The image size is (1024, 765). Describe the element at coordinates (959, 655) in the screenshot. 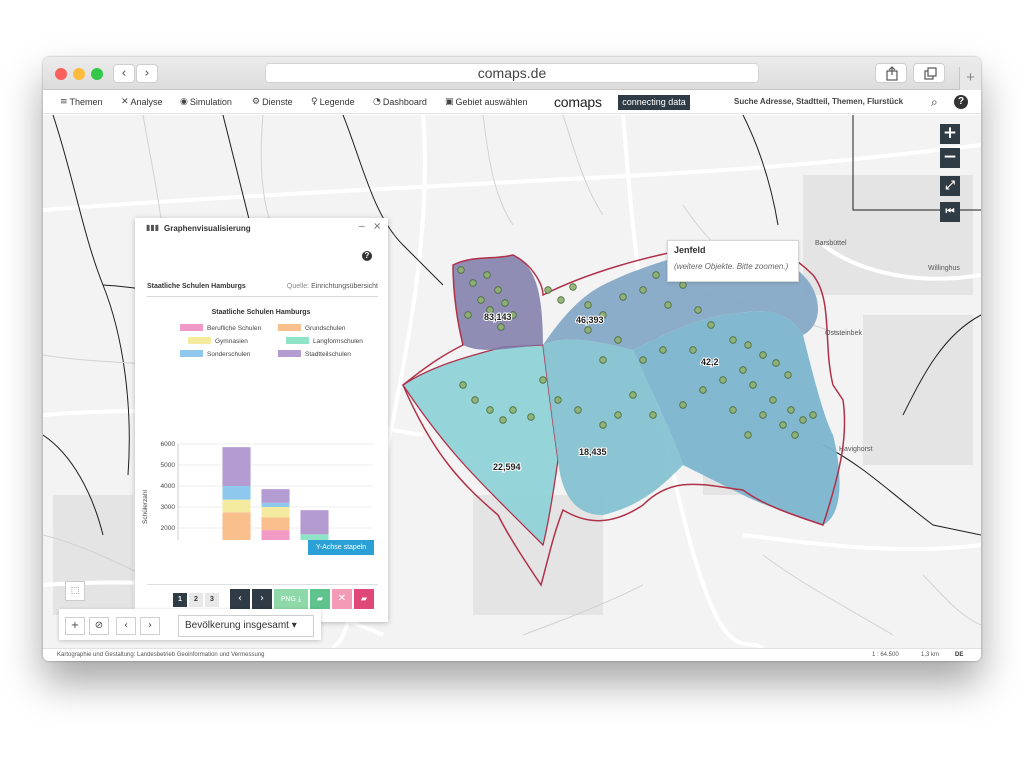

I see `language-switch: DE` at that location.